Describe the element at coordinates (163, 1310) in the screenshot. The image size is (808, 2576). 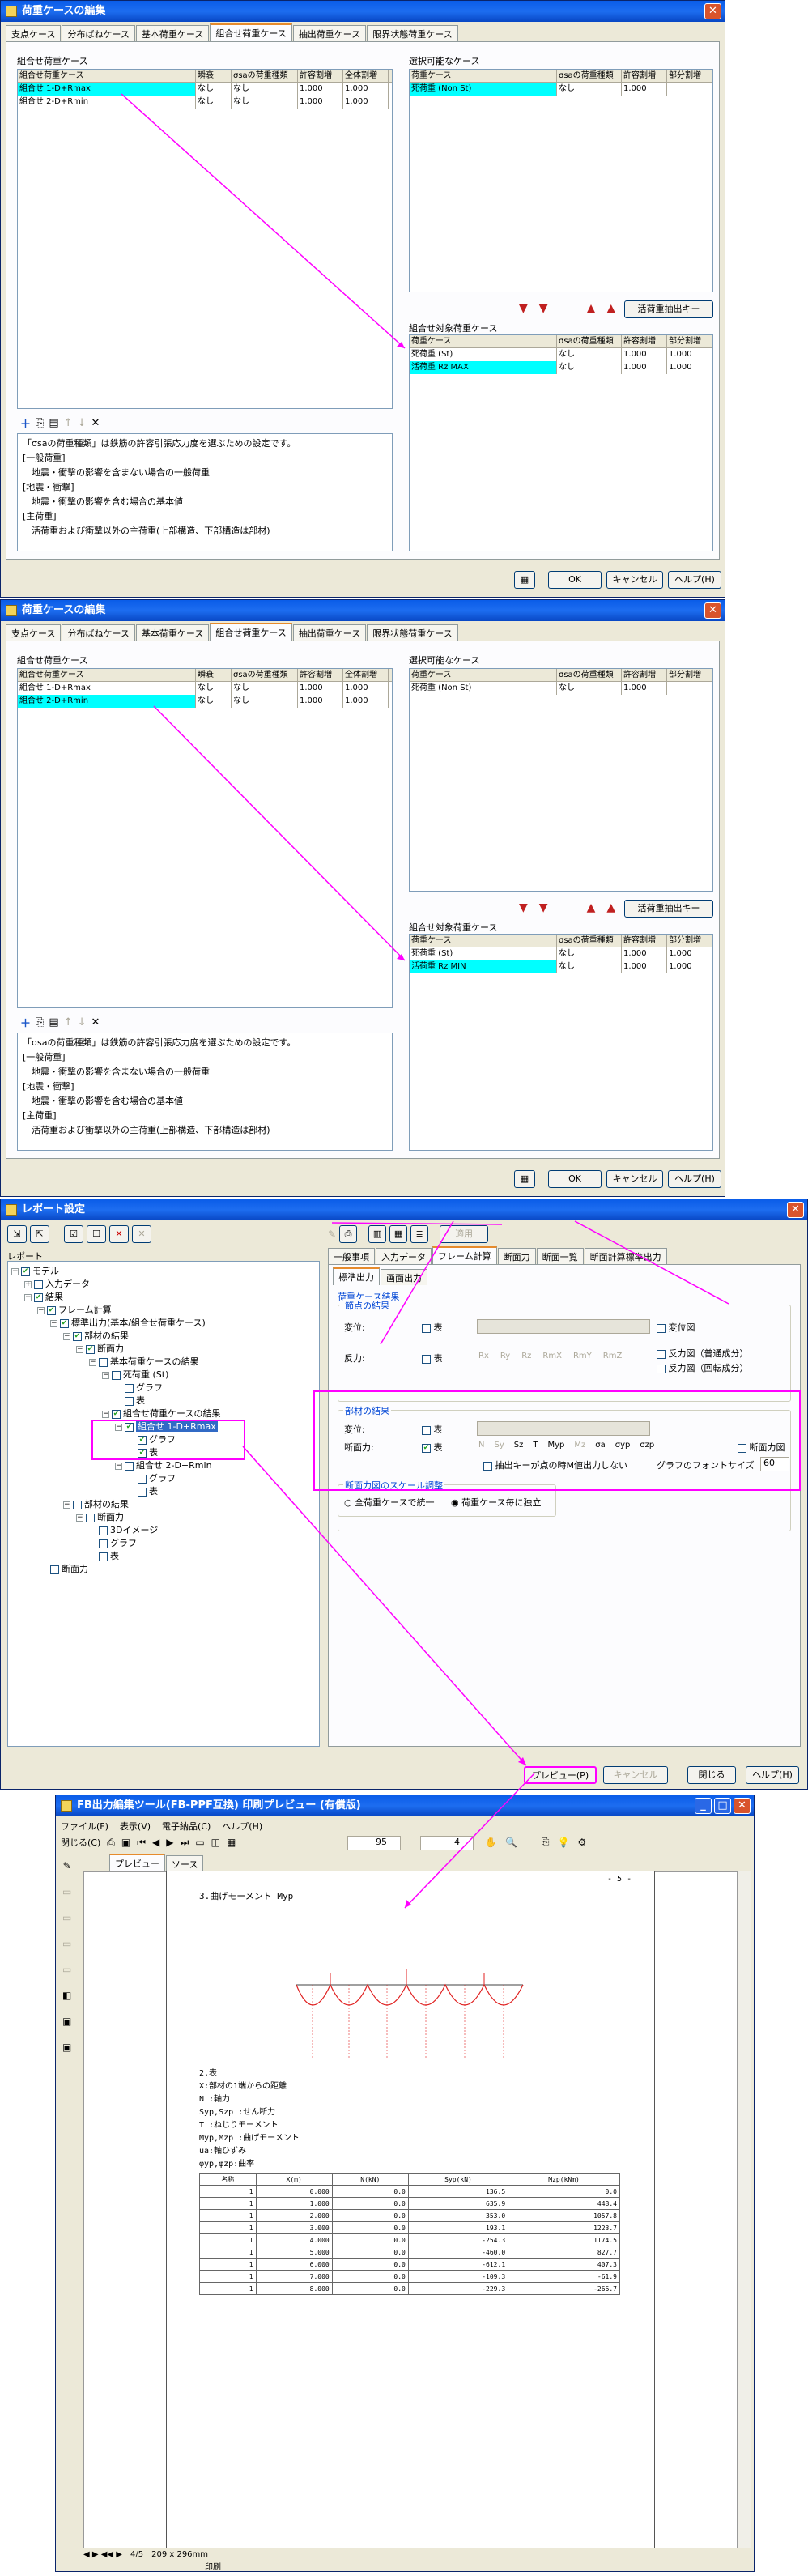
I see `tree-node: − ✔ フレーム計算` at that location.